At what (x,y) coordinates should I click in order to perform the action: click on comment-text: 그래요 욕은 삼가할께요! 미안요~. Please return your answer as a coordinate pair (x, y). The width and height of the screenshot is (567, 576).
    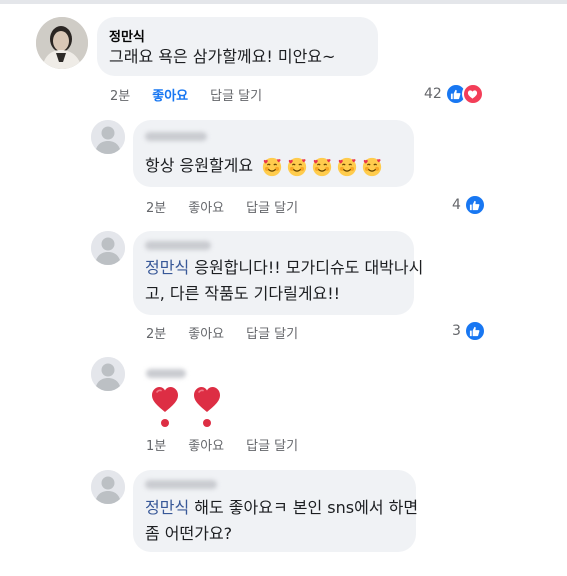
    Looking at the image, I should click on (222, 56).